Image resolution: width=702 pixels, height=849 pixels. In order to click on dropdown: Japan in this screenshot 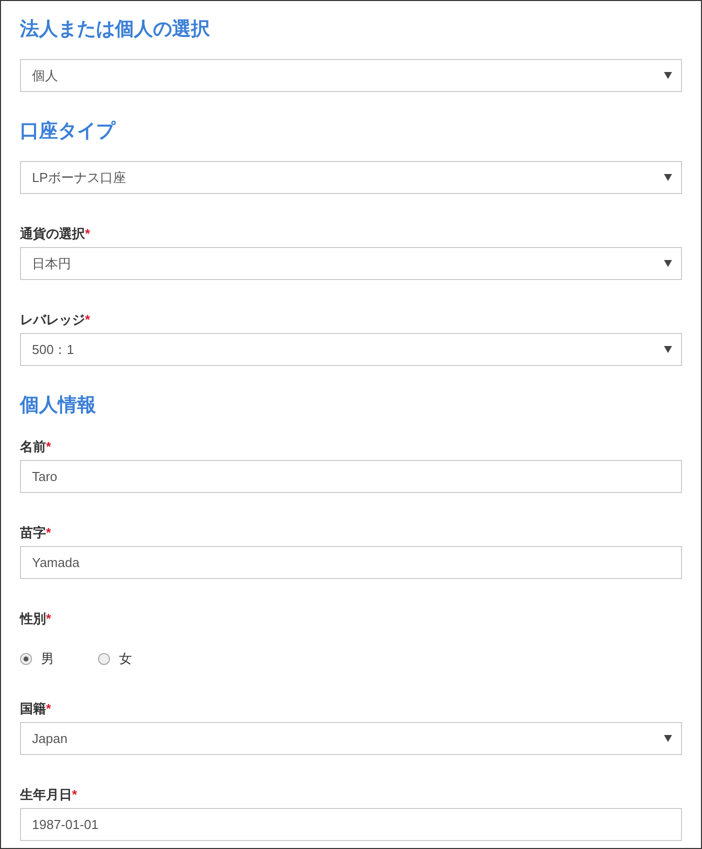, I will do `click(351, 738)`.